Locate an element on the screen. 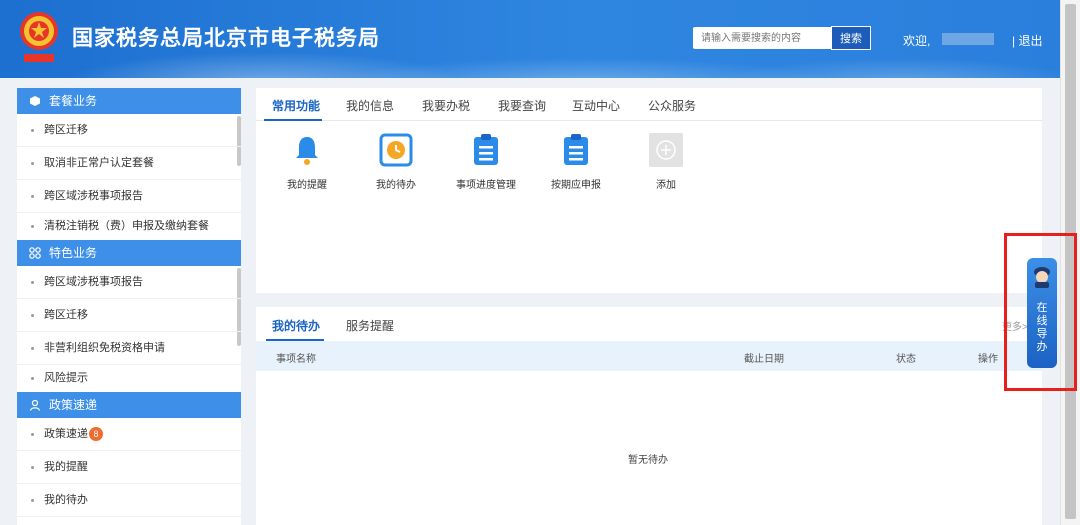  column-item-name: 事项名称 is located at coordinates (296, 359).